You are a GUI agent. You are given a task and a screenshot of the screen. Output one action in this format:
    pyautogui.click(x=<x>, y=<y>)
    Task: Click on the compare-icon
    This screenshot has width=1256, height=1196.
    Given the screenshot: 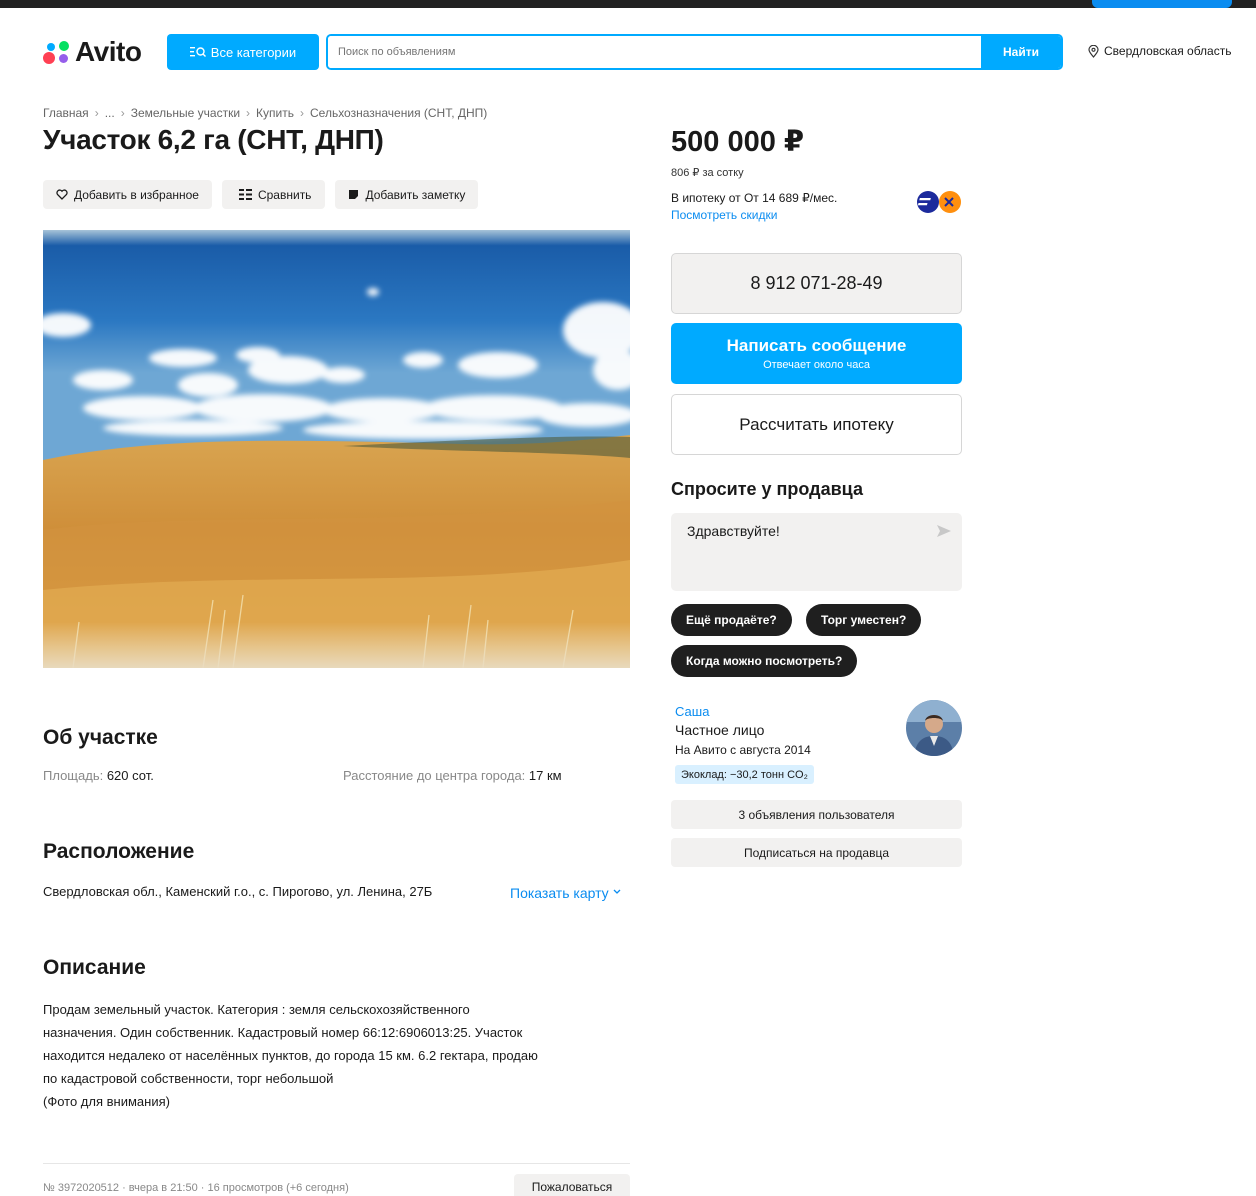 What is the action you would take?
    pyautogui.click(x=245, y=194)
    